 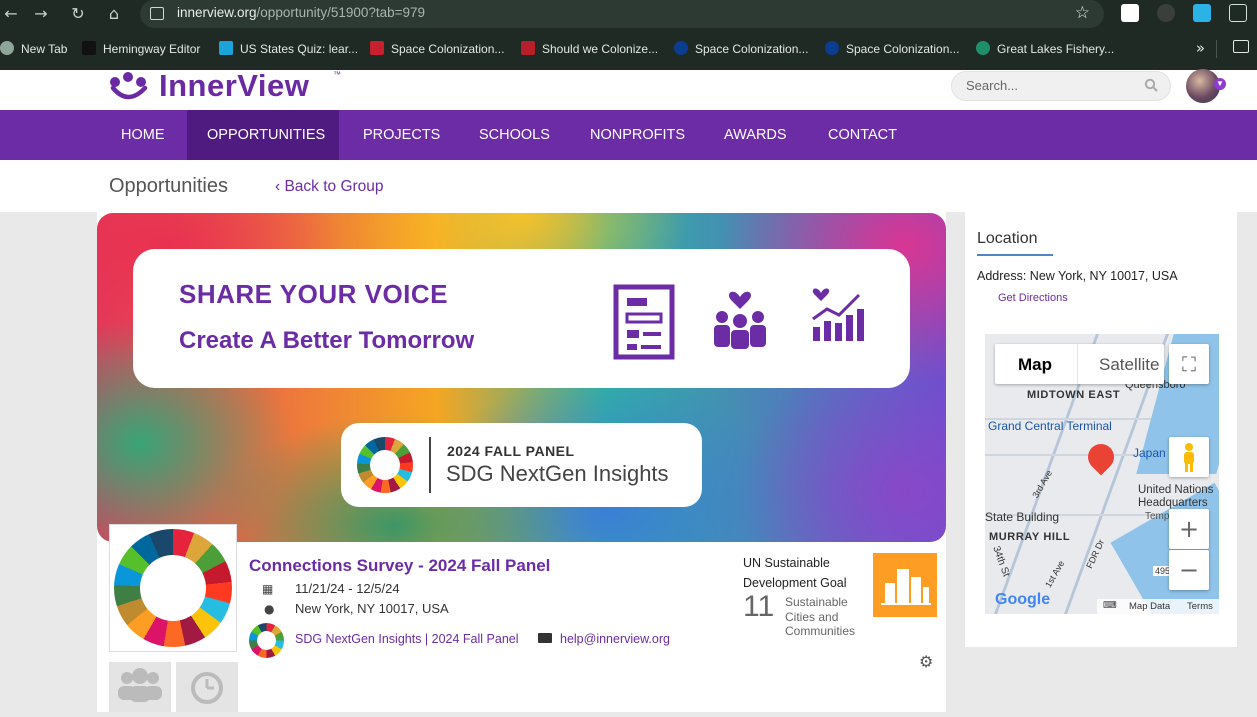 What do you see at coordinates (615, 639) in the screenshot?
I see `email-link: help@innerview.org` at bounding box center [615, 639].